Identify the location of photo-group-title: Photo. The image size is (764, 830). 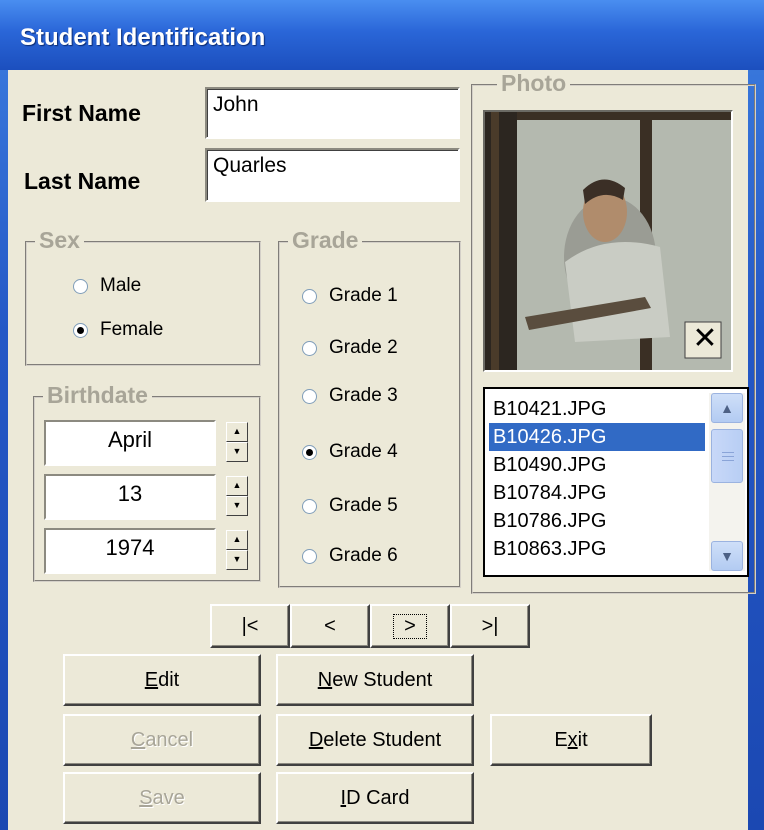
(534, 83).